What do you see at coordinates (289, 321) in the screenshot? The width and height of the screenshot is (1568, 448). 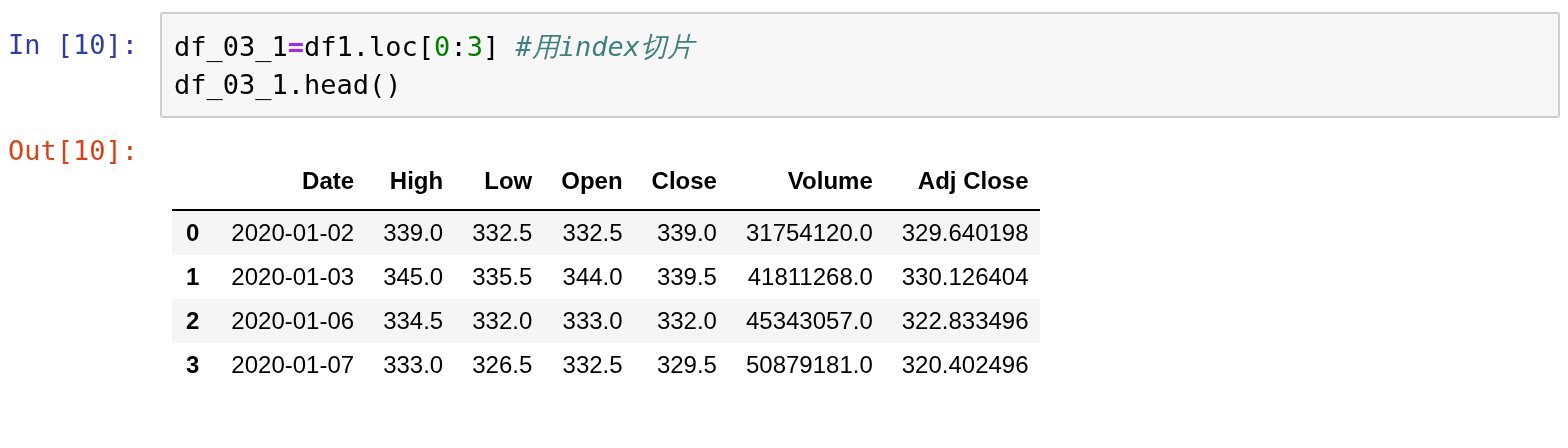 I see `table-cell: 2020-01-06` at bounding box center [289, 321].